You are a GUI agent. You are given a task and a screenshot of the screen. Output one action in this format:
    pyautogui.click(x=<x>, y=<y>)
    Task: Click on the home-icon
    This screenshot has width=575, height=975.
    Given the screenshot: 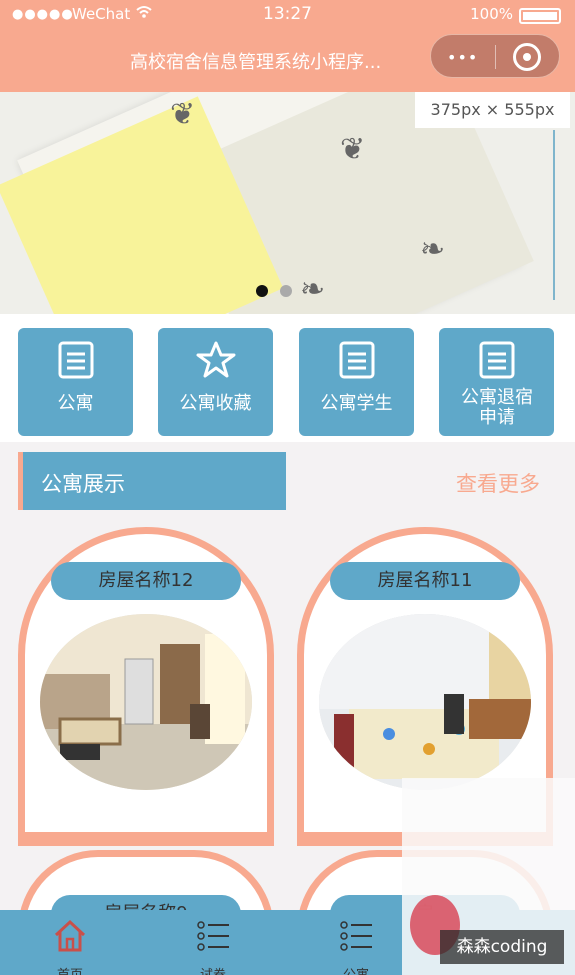 What is the action you would take?
    pyautogui.click(x=70, y=935)
    